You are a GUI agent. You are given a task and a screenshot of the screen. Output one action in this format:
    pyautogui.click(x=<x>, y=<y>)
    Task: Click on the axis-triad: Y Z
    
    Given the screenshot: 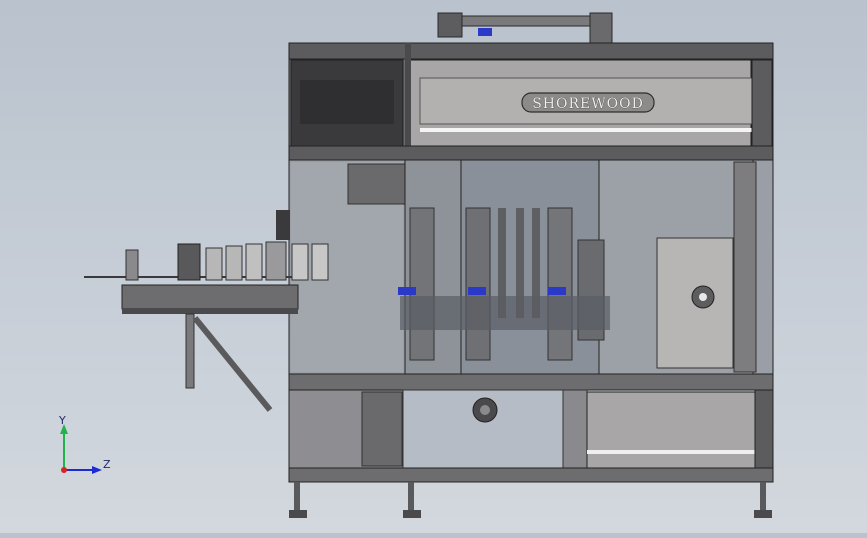 What is the action you would take?
    pyautogui.click(x=84, y=444)
    